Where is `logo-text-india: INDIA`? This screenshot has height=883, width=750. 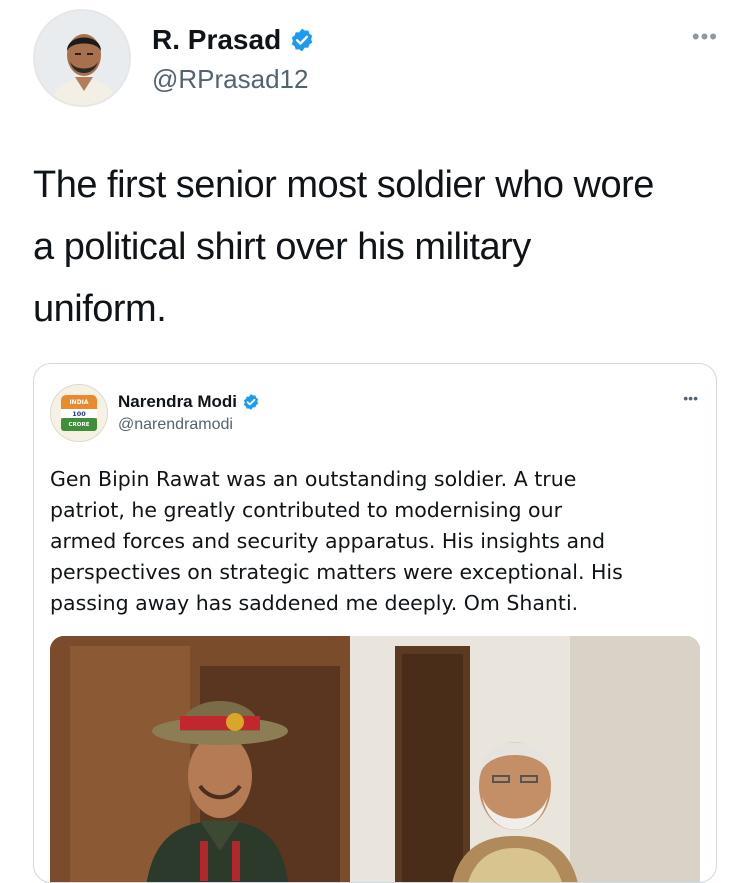 logo-text-india: INDIA is located at coordinates (78, 402).